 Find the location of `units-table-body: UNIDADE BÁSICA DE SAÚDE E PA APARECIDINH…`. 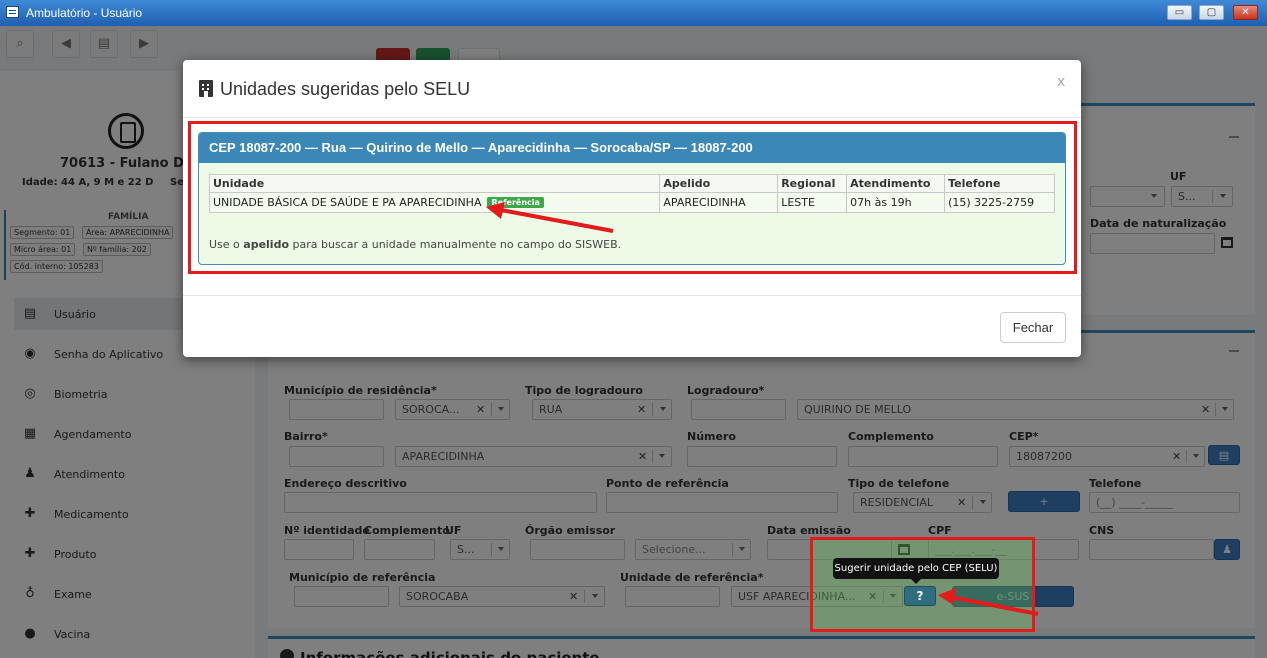

units-table-body: UNIDADE BÁSICA DE SAÚDE E PA APARECIDINH… is located at coordinates (631, 202).